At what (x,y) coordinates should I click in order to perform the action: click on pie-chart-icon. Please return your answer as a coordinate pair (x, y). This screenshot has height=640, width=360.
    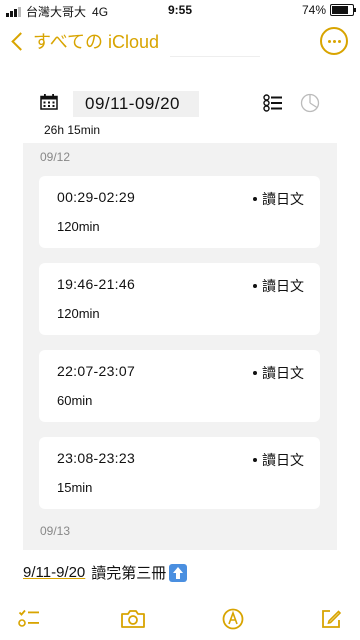
    Looking at the image, I should click on (310, 103).